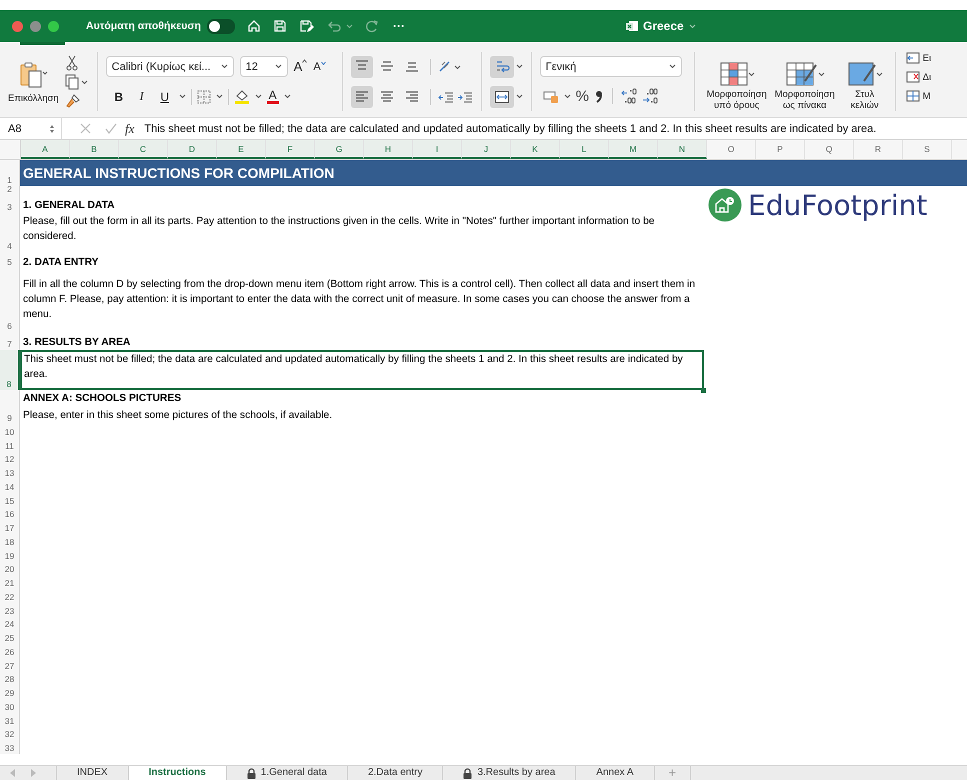 Image resolution: width=967 pixels, height=780 pixels. What do you see at coordinates (10, 569) in the screenshot?
I see `row-header: 20` at bounding box center [10, 569].